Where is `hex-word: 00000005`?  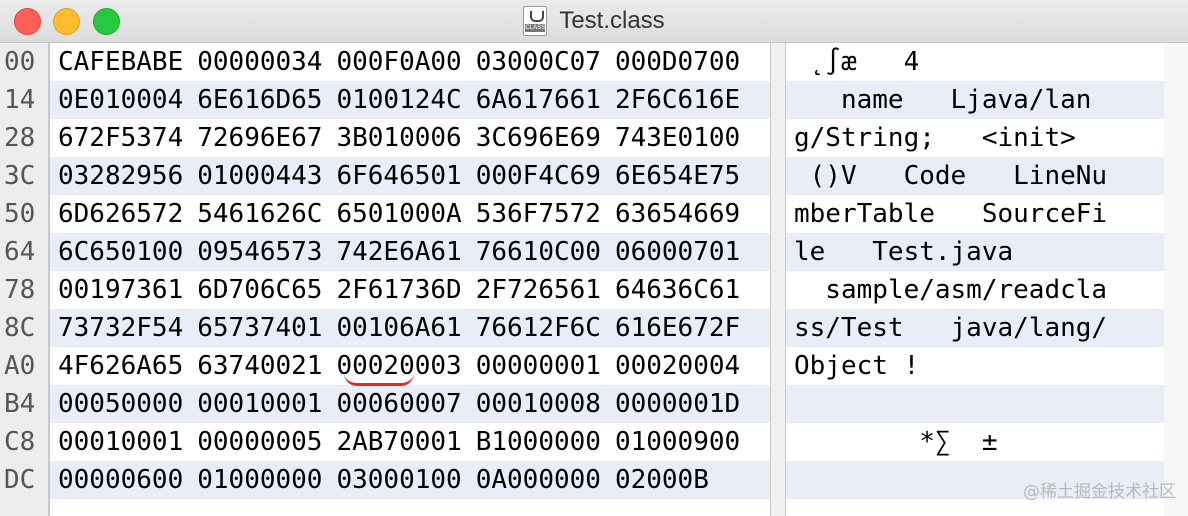 hex-word: 00000005 is located at coordinates (259, 442).